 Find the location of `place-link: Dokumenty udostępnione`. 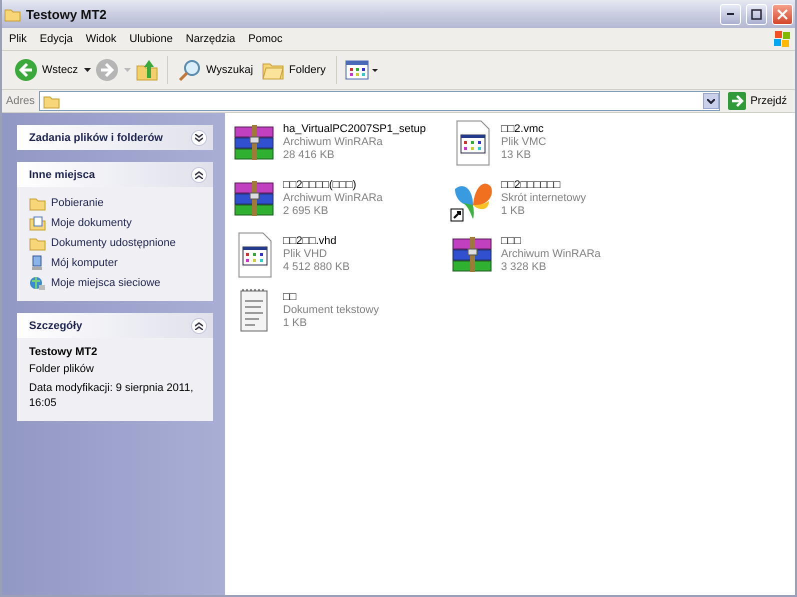

place-link: Dokumenty udostępnione is located at coordinates (115, 243).